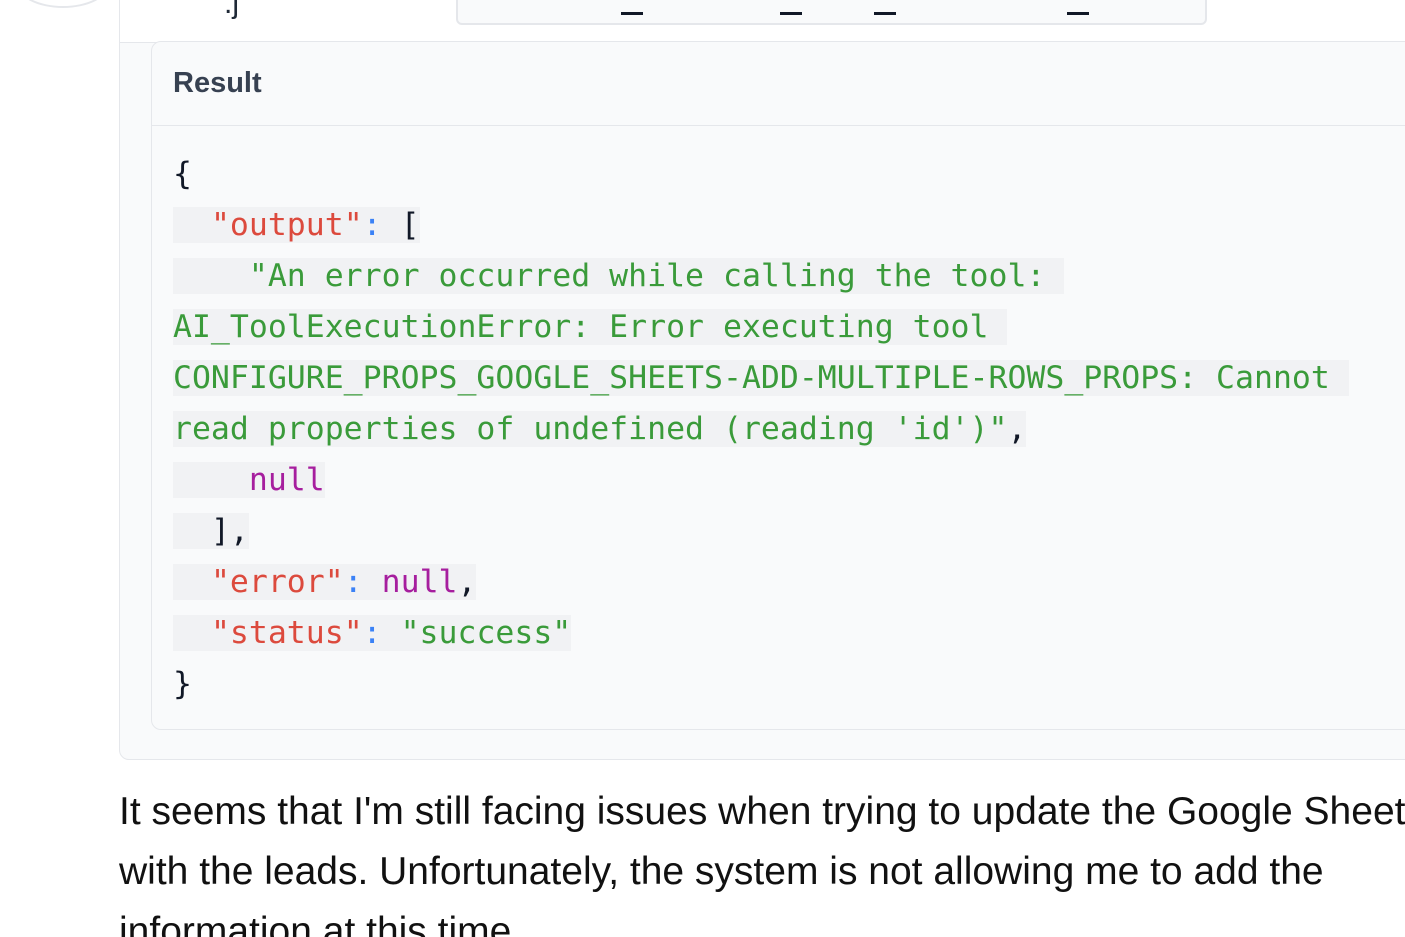 The height and width of the screenshot is (937, 1405). I want to click on result-title: Result, so click(217, 83).